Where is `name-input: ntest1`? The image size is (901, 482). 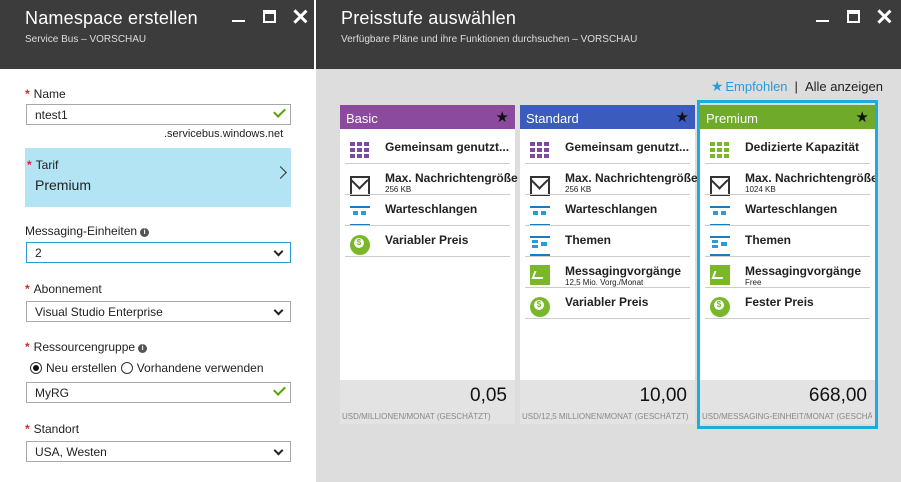 name-input: ntest1 is located at coordinates (158, 114).